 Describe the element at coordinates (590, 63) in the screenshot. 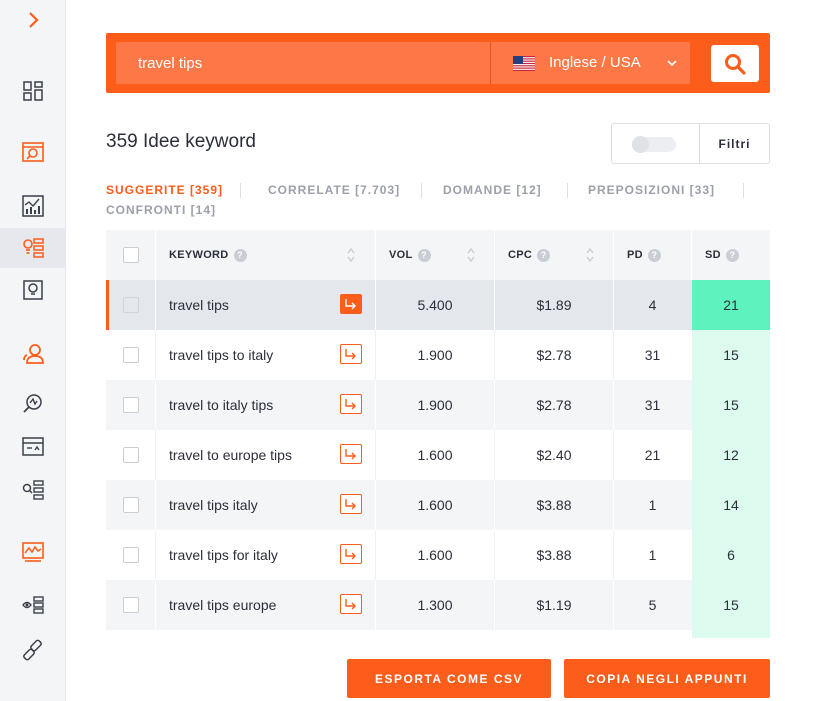

I see `language-select: Inglese / USA` at that location.